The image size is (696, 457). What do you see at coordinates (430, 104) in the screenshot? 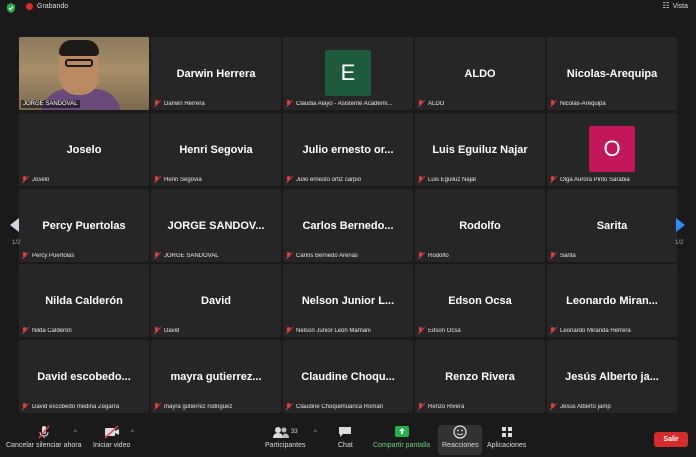
I see `participant-name-bar: ALDO` at bounding box center [430, 104].